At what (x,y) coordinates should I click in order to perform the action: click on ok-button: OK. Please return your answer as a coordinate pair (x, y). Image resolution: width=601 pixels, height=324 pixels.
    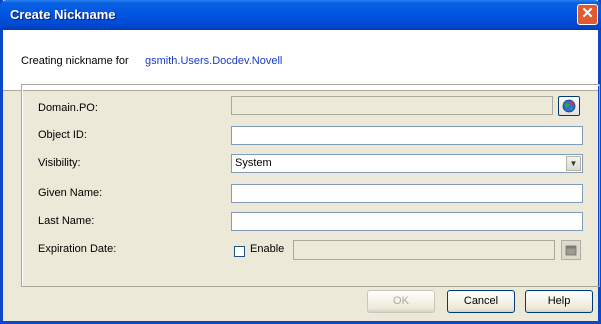
    Looking at the image, I should click on (401, 301).